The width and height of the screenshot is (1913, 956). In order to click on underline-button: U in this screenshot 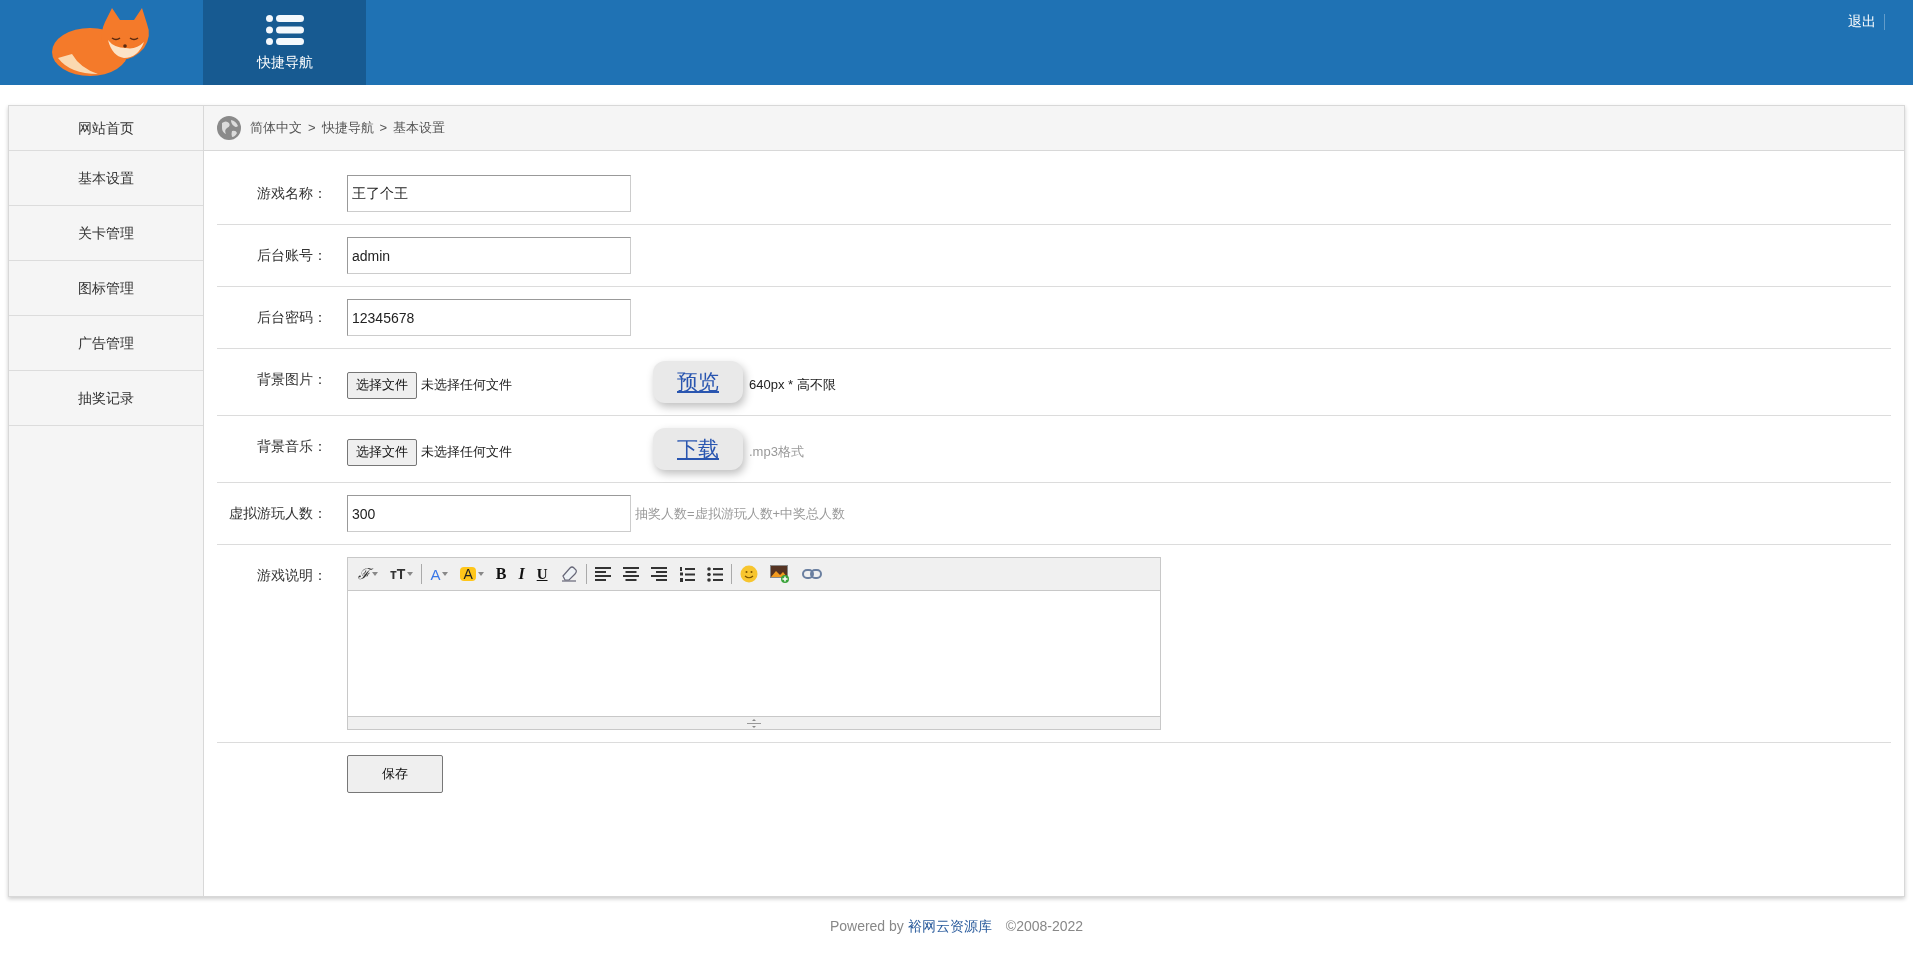, I will do `click(542, 574)`.